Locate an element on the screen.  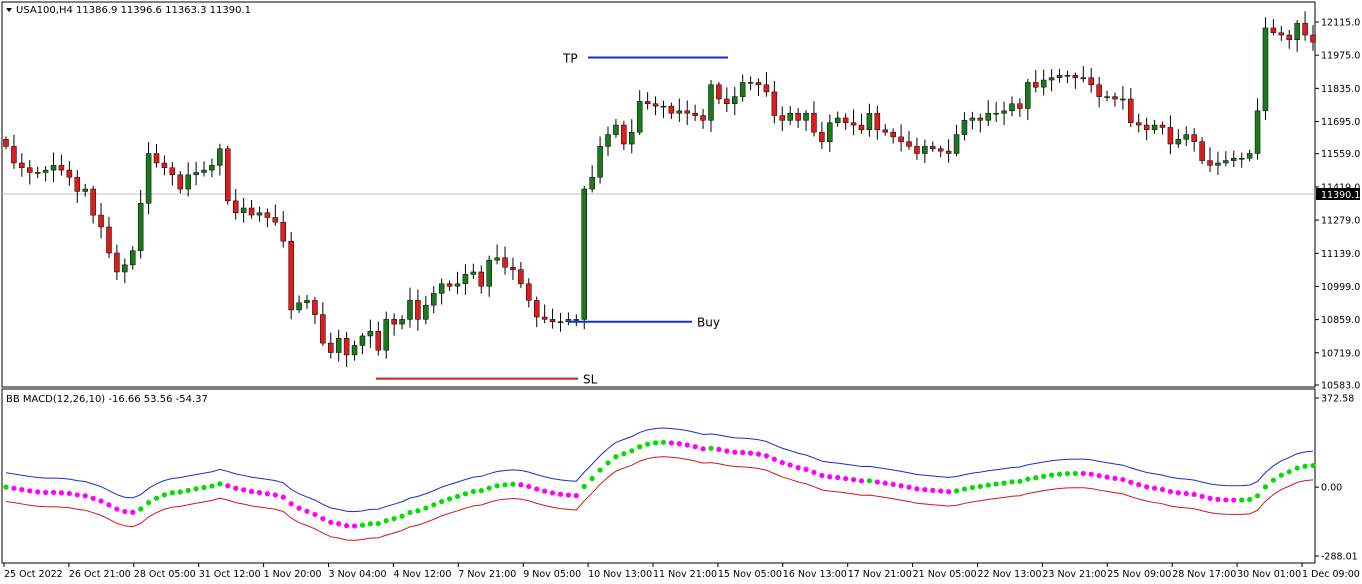
time-tick-label: 3 Nov 04:00 is located at coordinates (358, 574).